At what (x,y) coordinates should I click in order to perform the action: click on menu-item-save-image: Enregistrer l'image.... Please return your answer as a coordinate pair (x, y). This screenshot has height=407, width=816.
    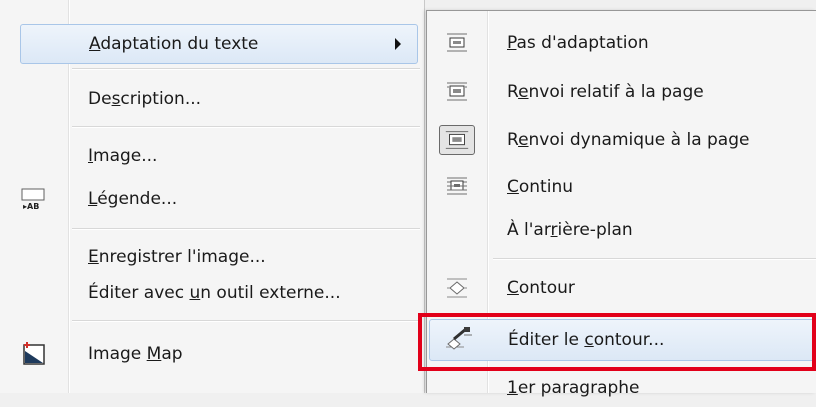
    Looking at the image, I should click on (212, 257).